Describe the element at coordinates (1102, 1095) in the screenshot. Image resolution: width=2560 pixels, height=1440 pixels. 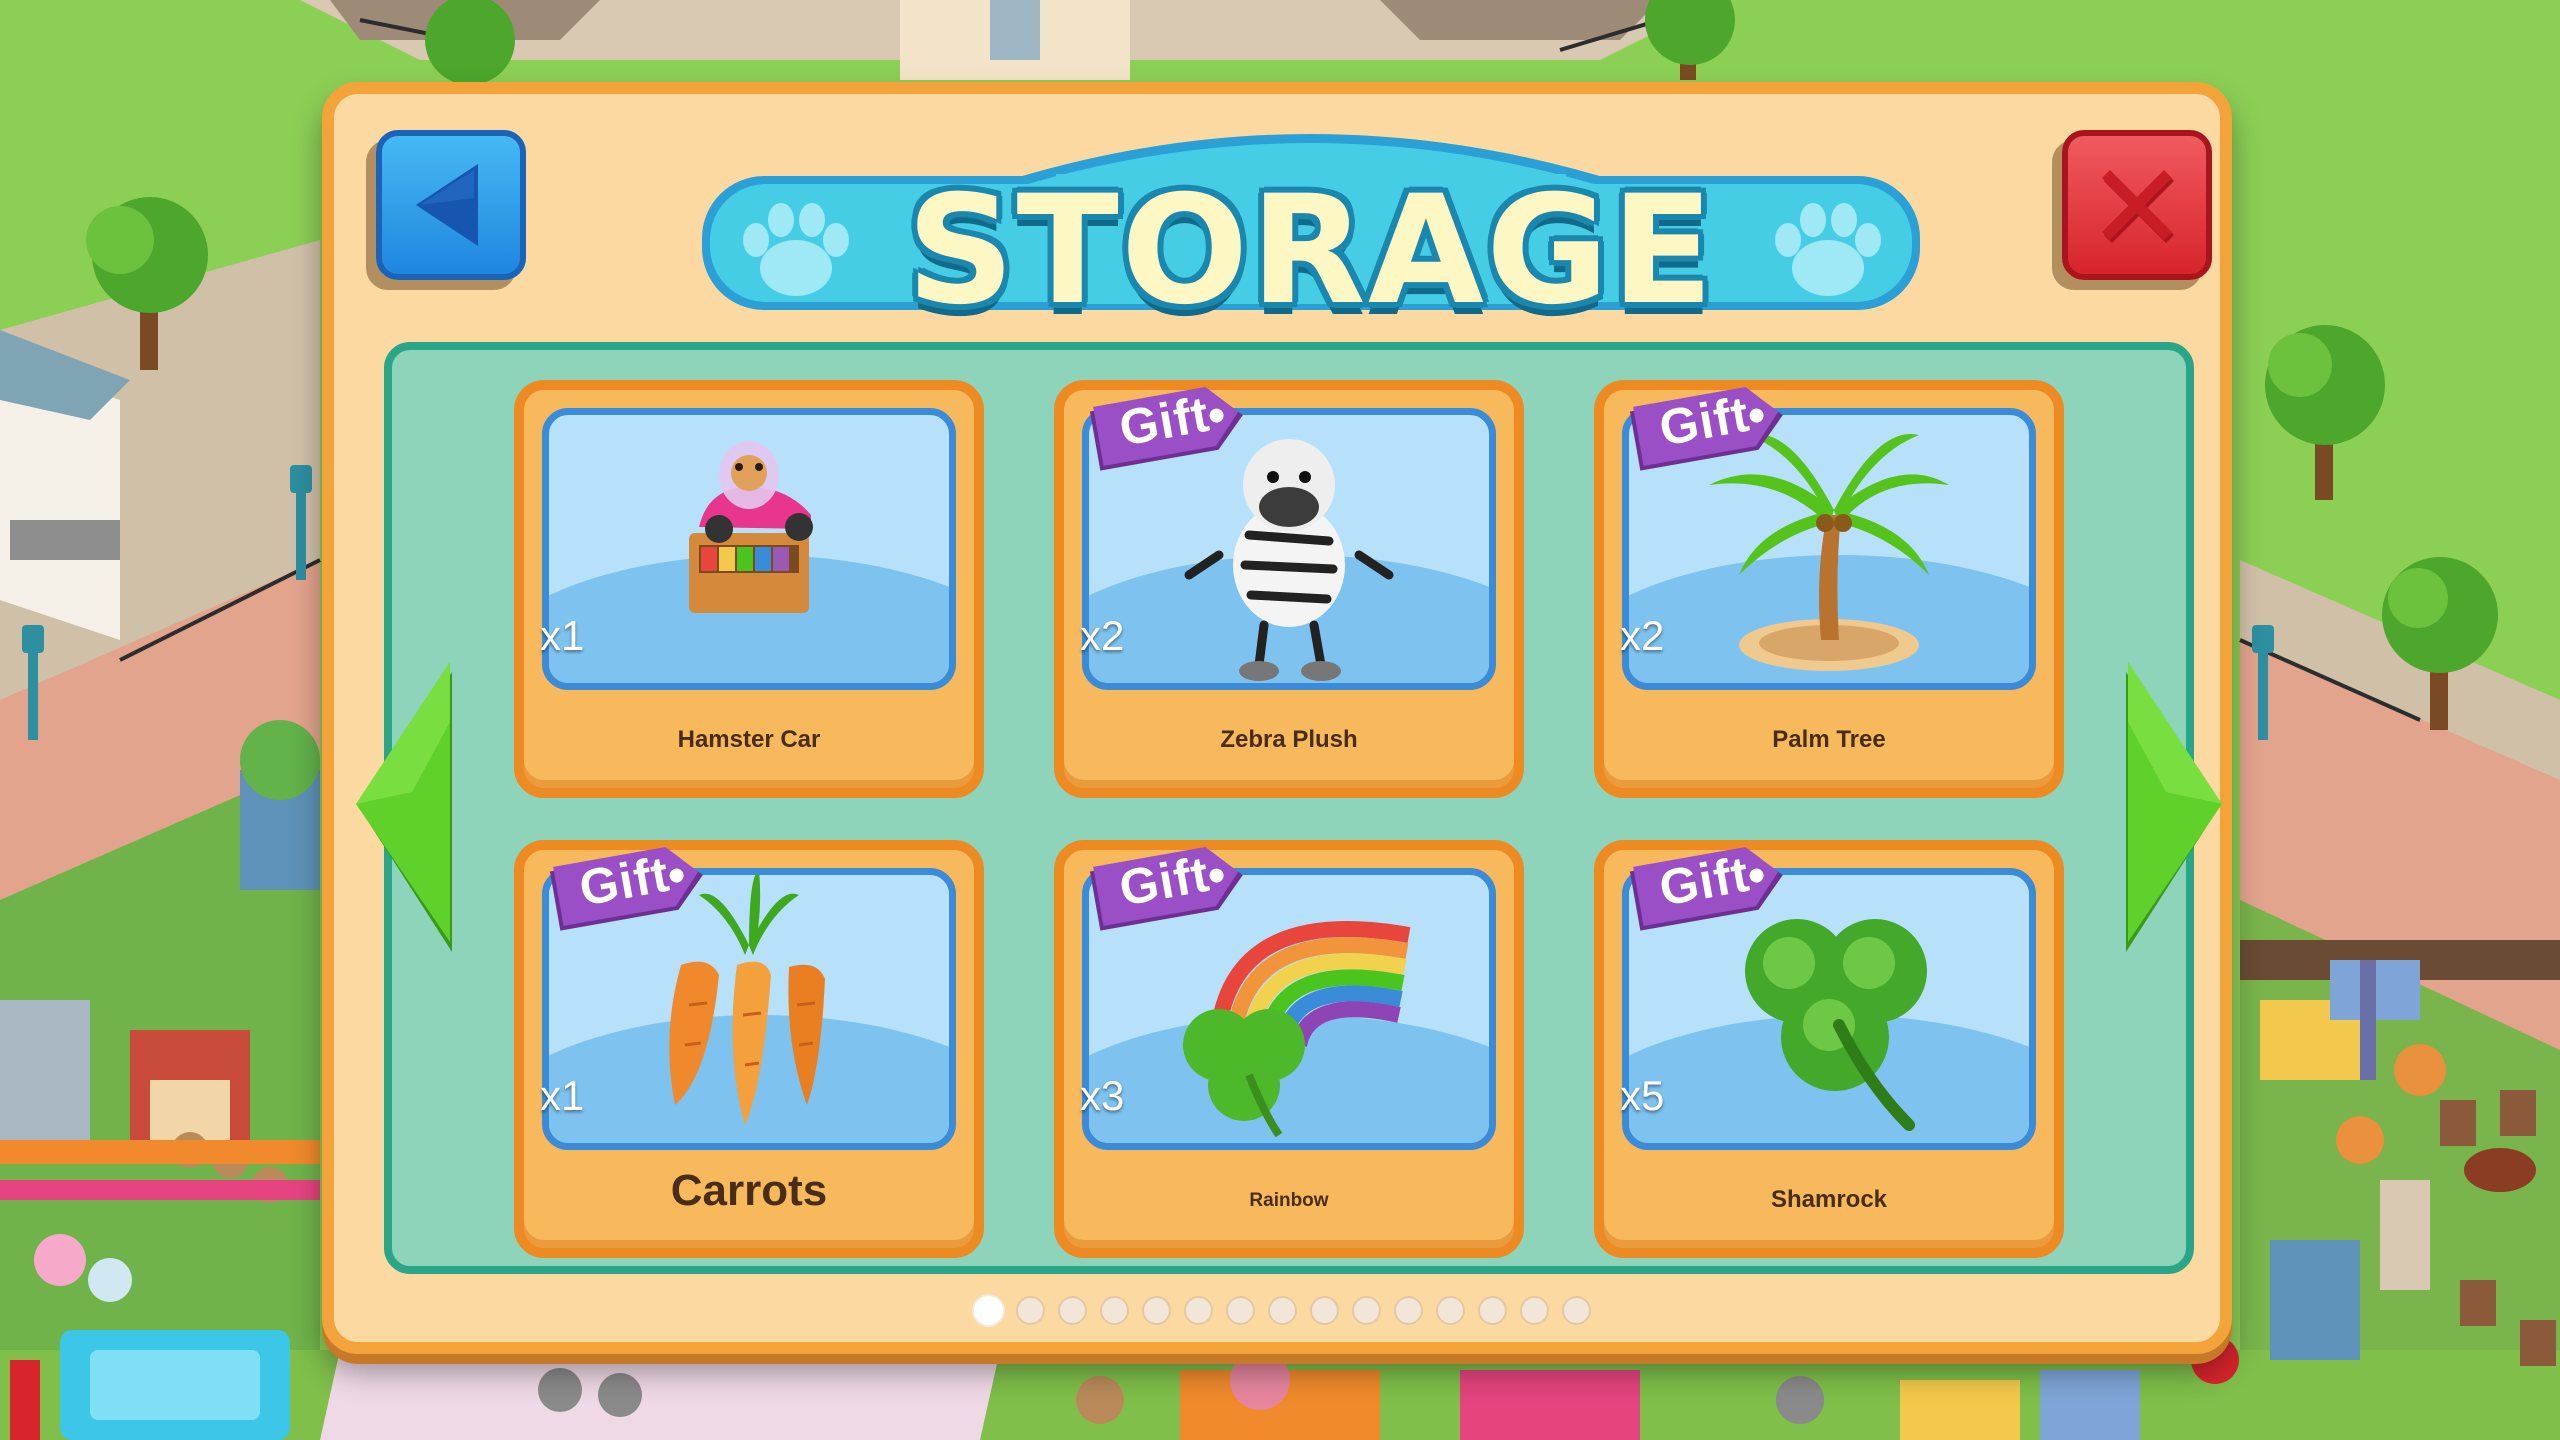
I see `item-quantity: x3` at that location.